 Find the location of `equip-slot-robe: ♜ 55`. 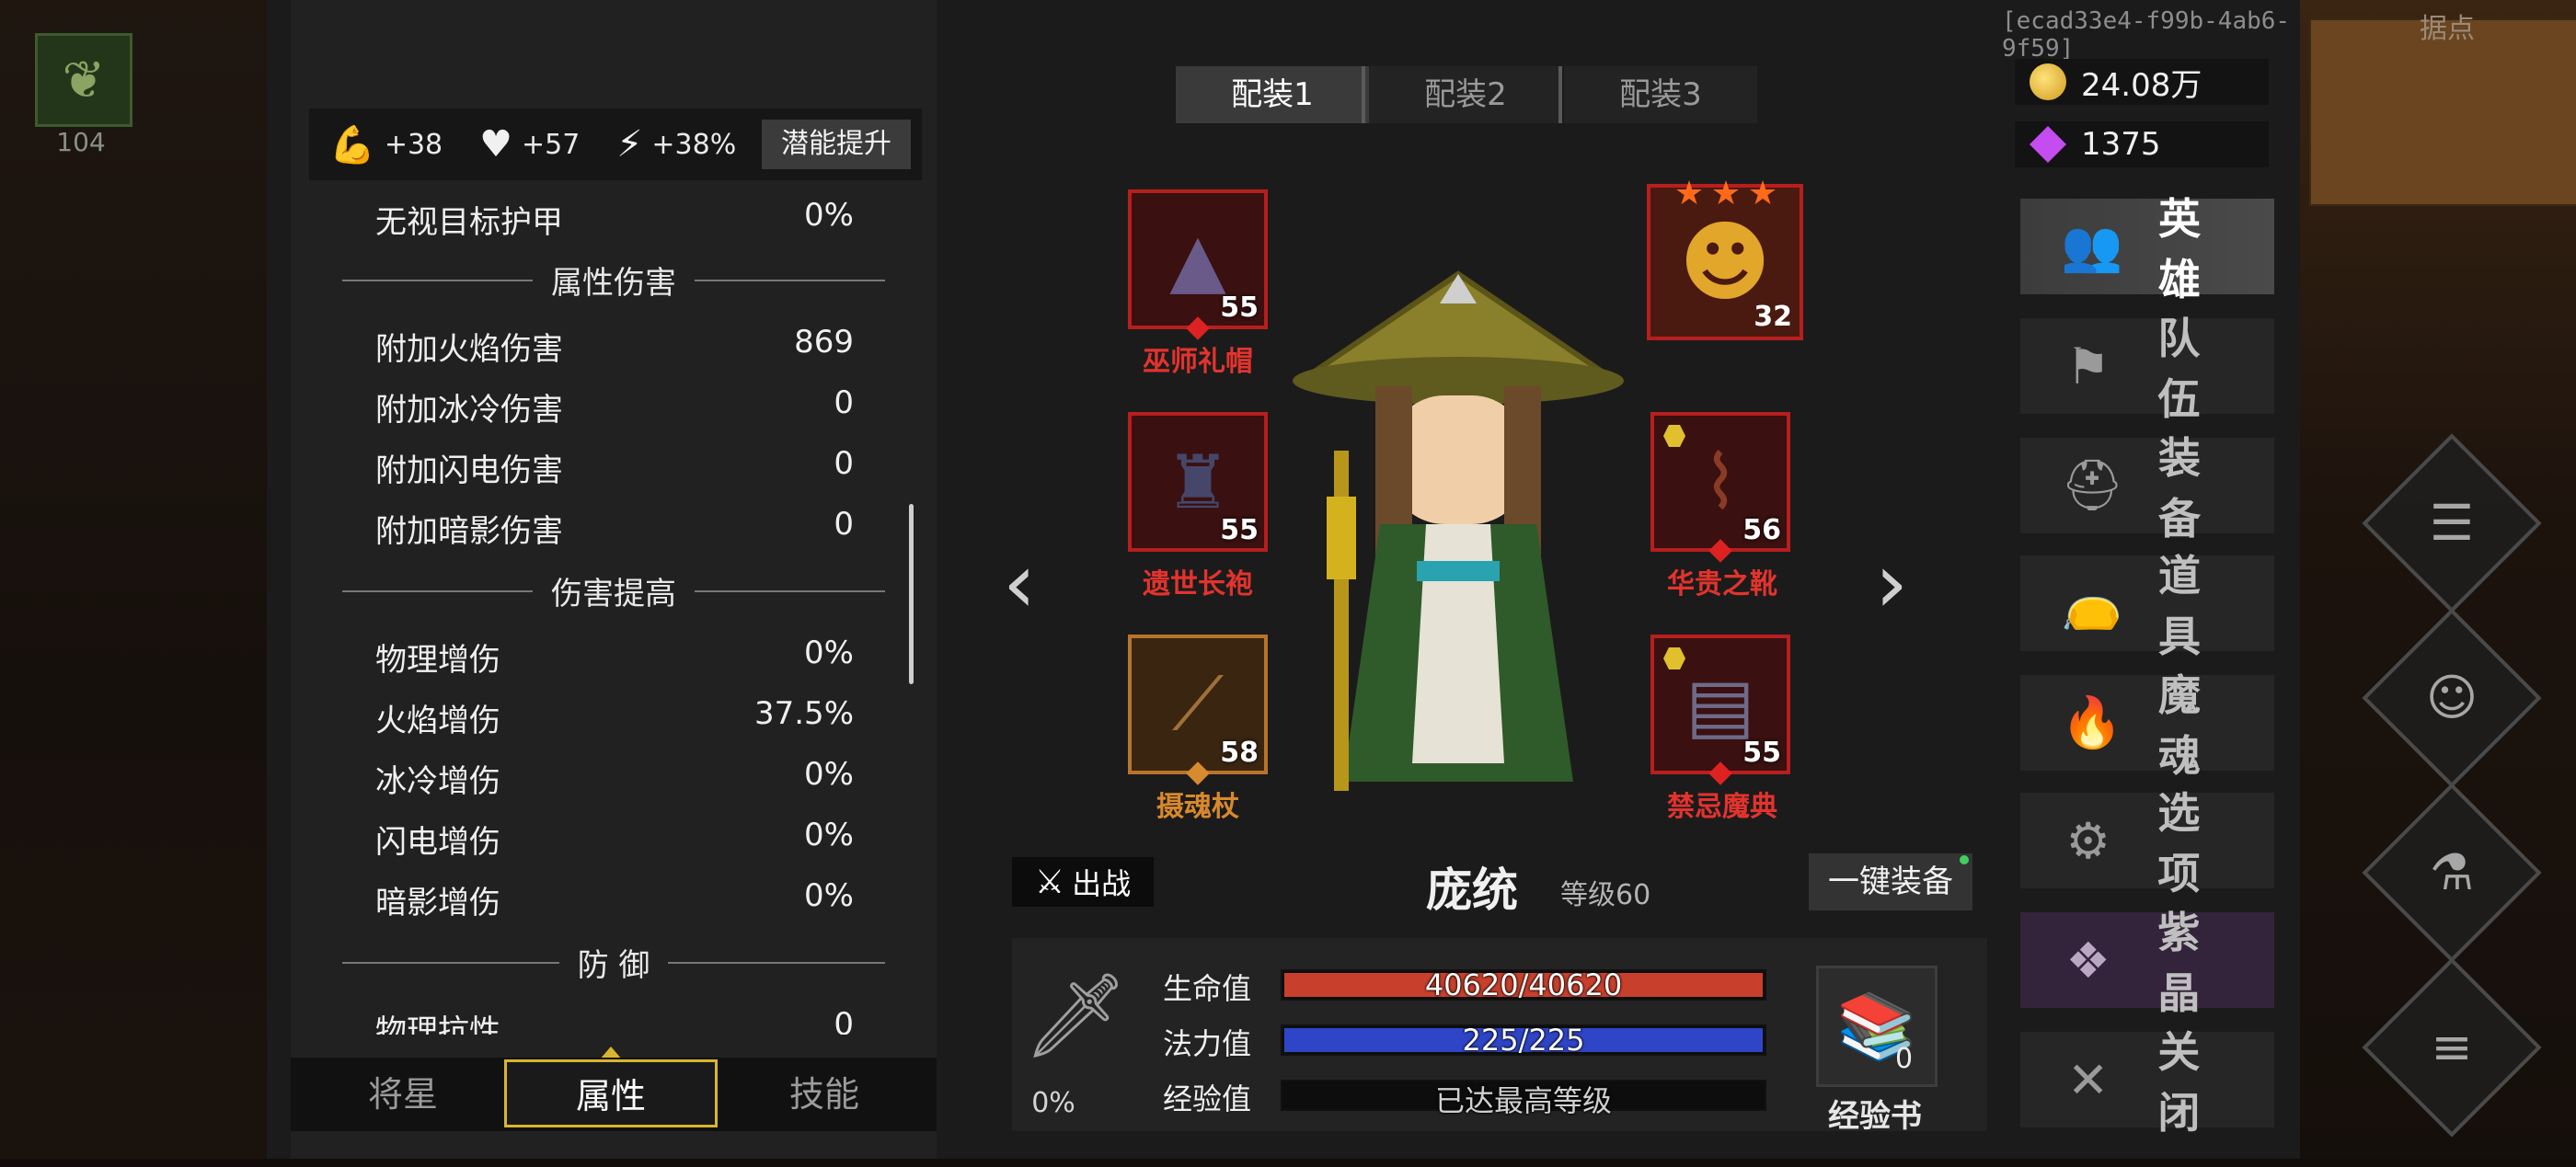

equip-slot-robe: ♜ 55 is located at coordinates (1198, 482).